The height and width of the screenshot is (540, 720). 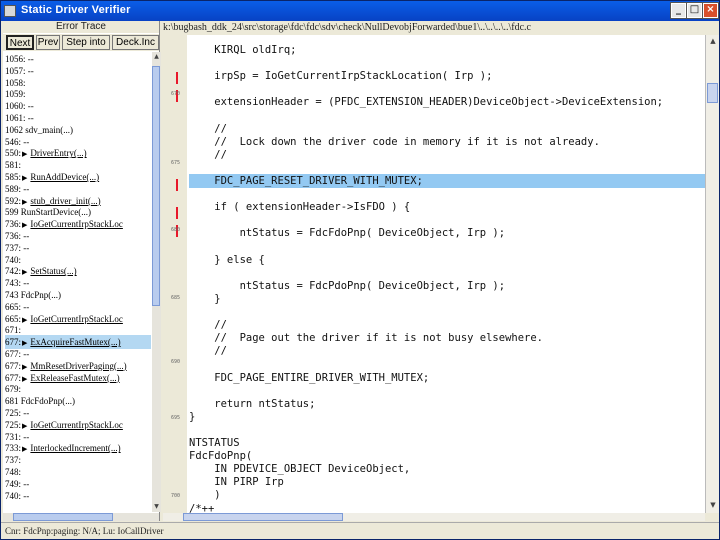 I want to click on trace-line-ref: 677: --, so click(x=17, y=354).